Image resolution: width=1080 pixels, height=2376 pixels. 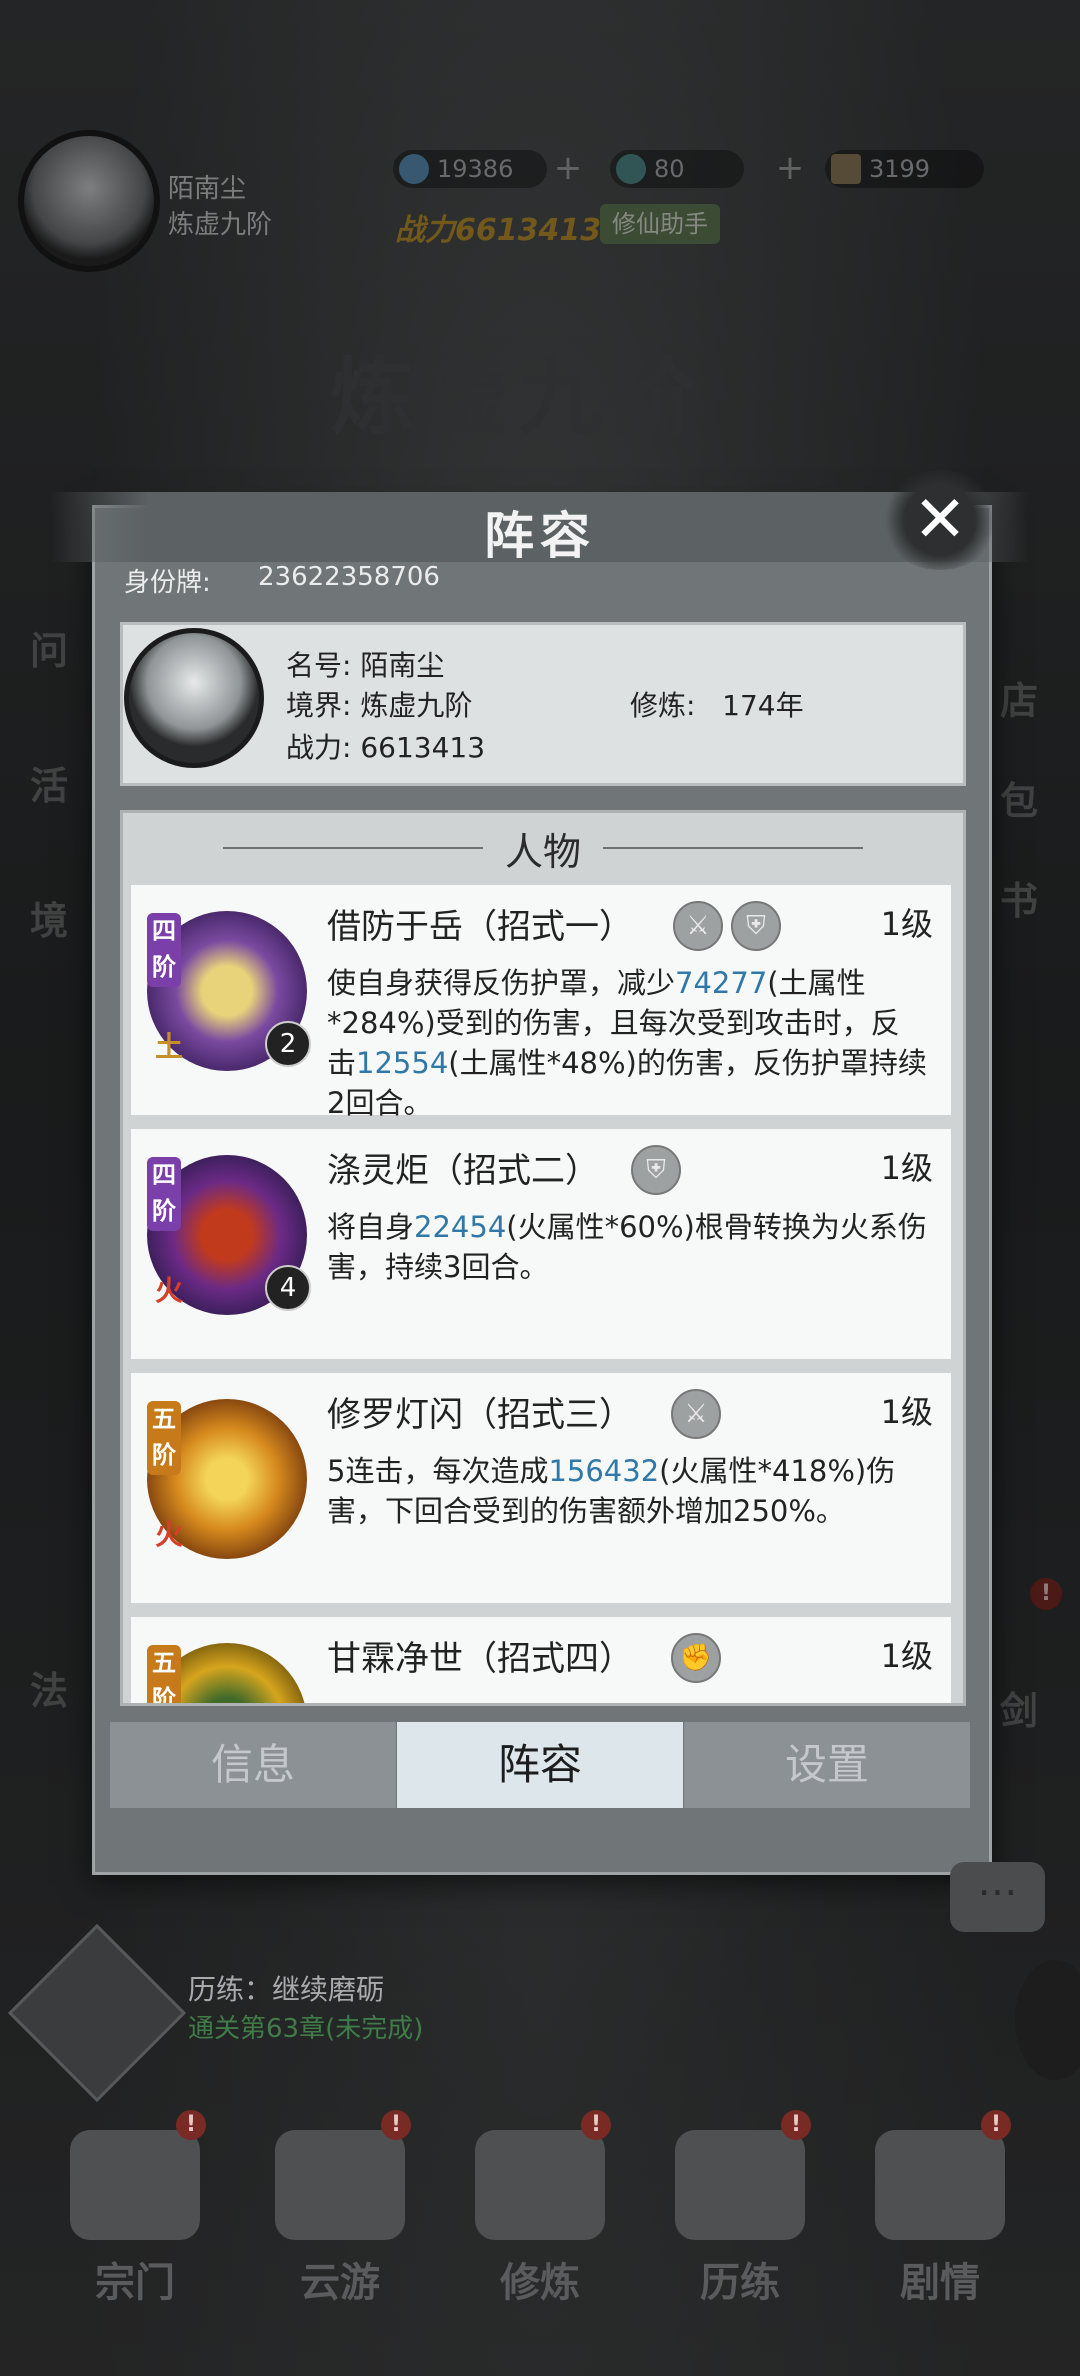 I want to click on cauldron-icon, so click(x=540, y=2185).